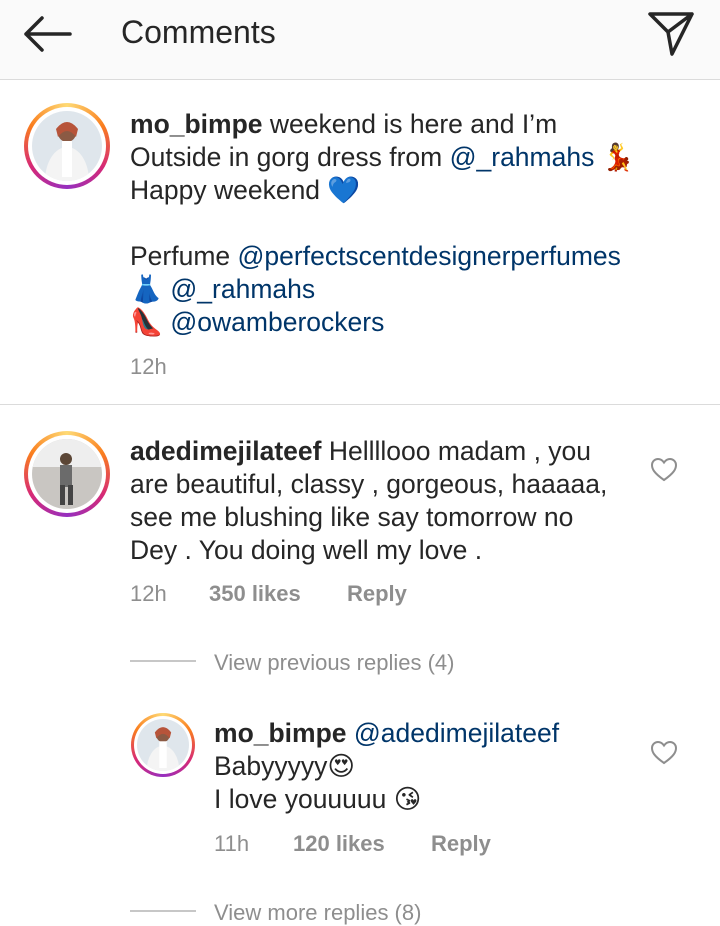  Describe the element at coordinates (306, 550) in the screenshot. I see `comment-line-4: Dey . You doing well my love .` at that location.